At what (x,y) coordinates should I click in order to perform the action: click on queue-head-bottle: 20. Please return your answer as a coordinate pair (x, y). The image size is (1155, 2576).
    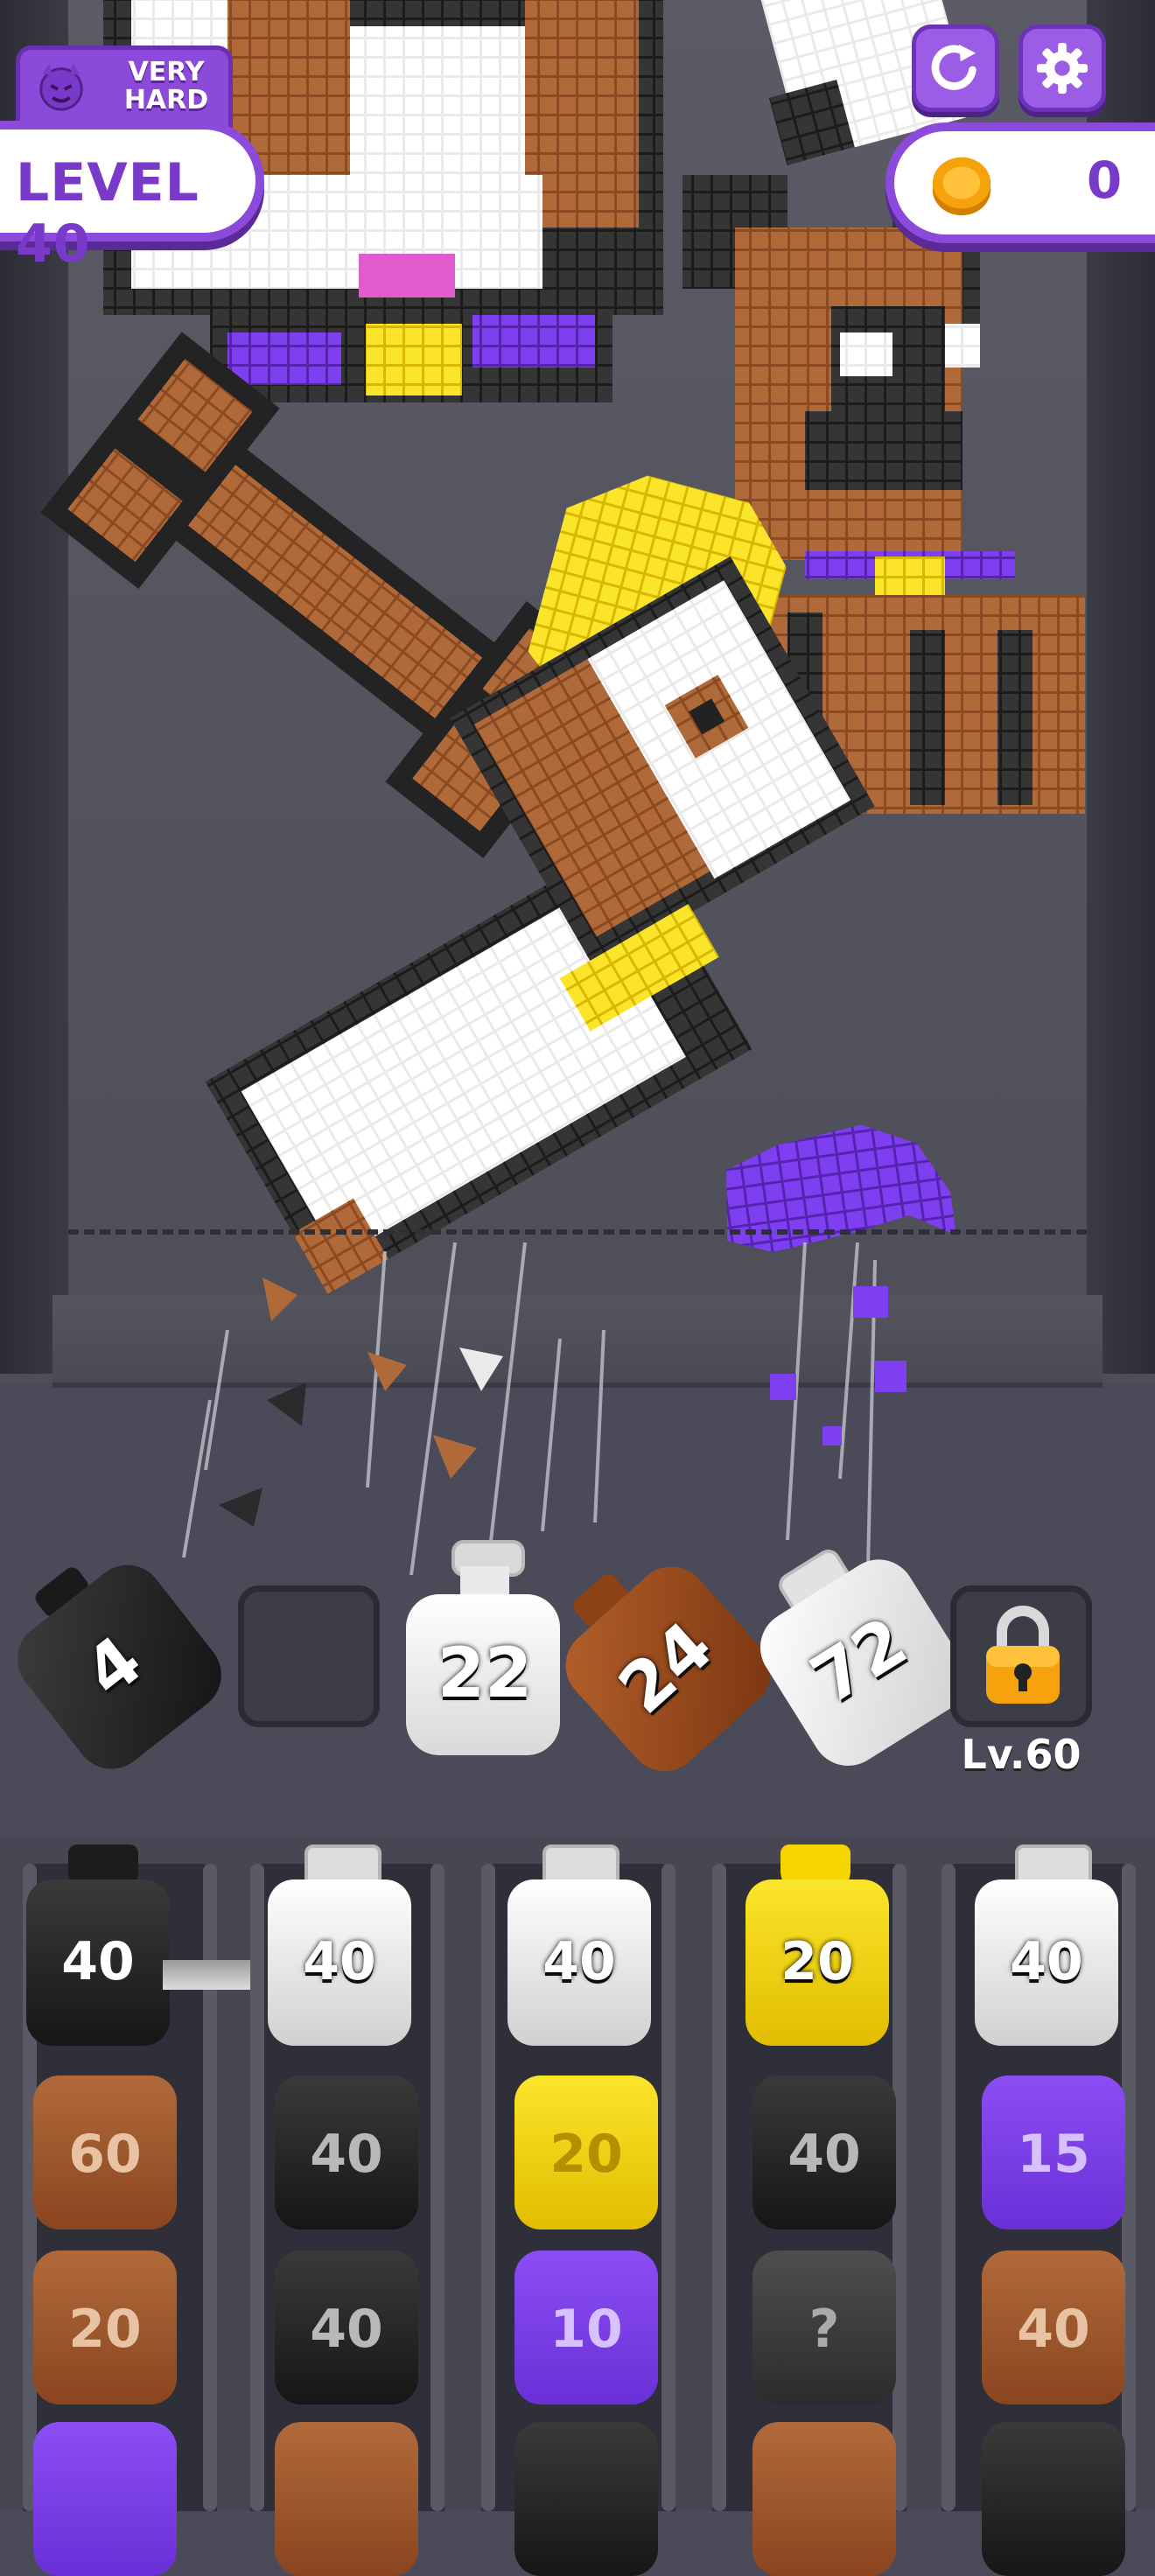
    Looking at the image, I should click on (817, 1963).